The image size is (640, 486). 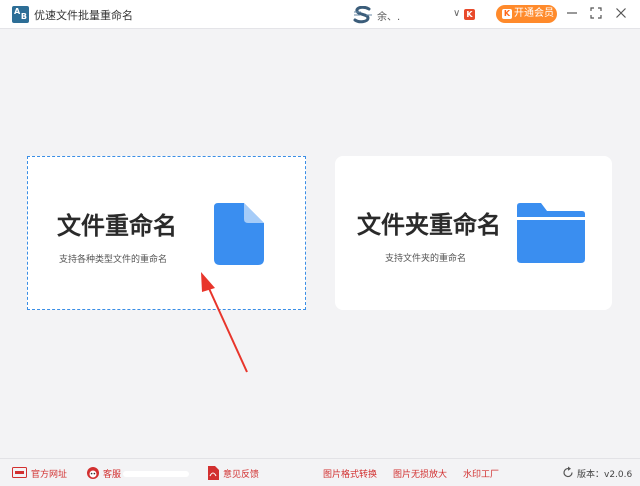 I want to click on website-icon, so click(x=19, y=472).